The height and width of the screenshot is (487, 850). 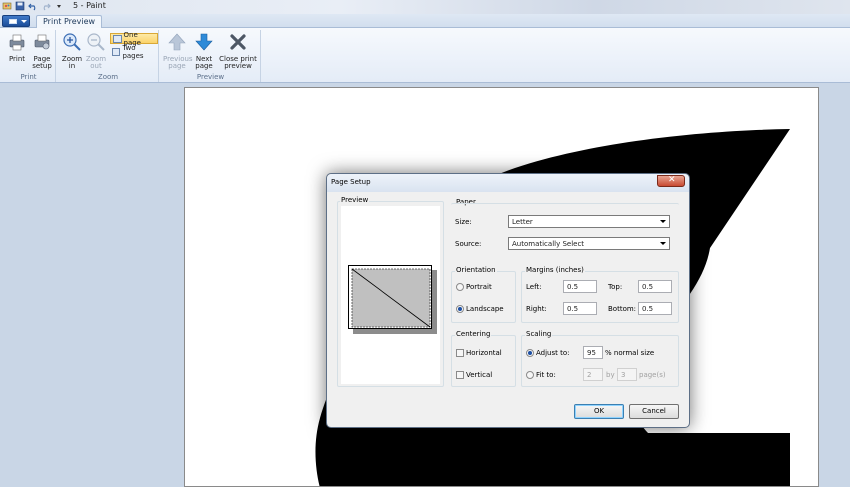 I want to click on paper-source-select: Automatically Select, so click(x=589, y=243).